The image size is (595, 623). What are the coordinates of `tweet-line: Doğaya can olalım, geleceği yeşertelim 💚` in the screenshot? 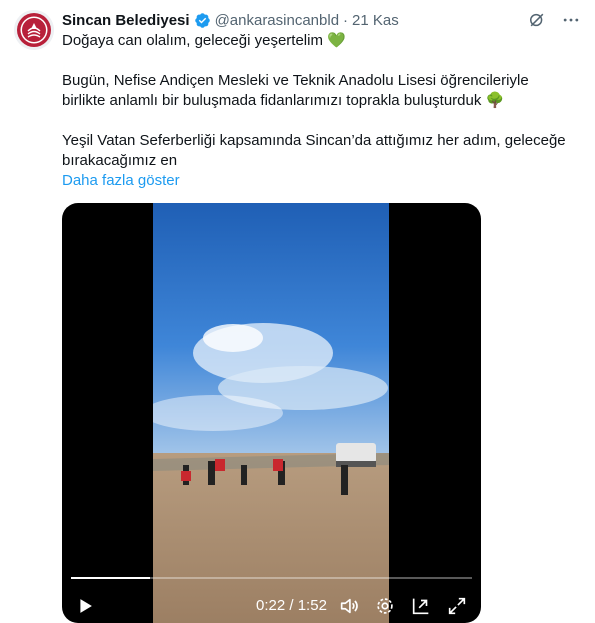 It's located at (204, 40).